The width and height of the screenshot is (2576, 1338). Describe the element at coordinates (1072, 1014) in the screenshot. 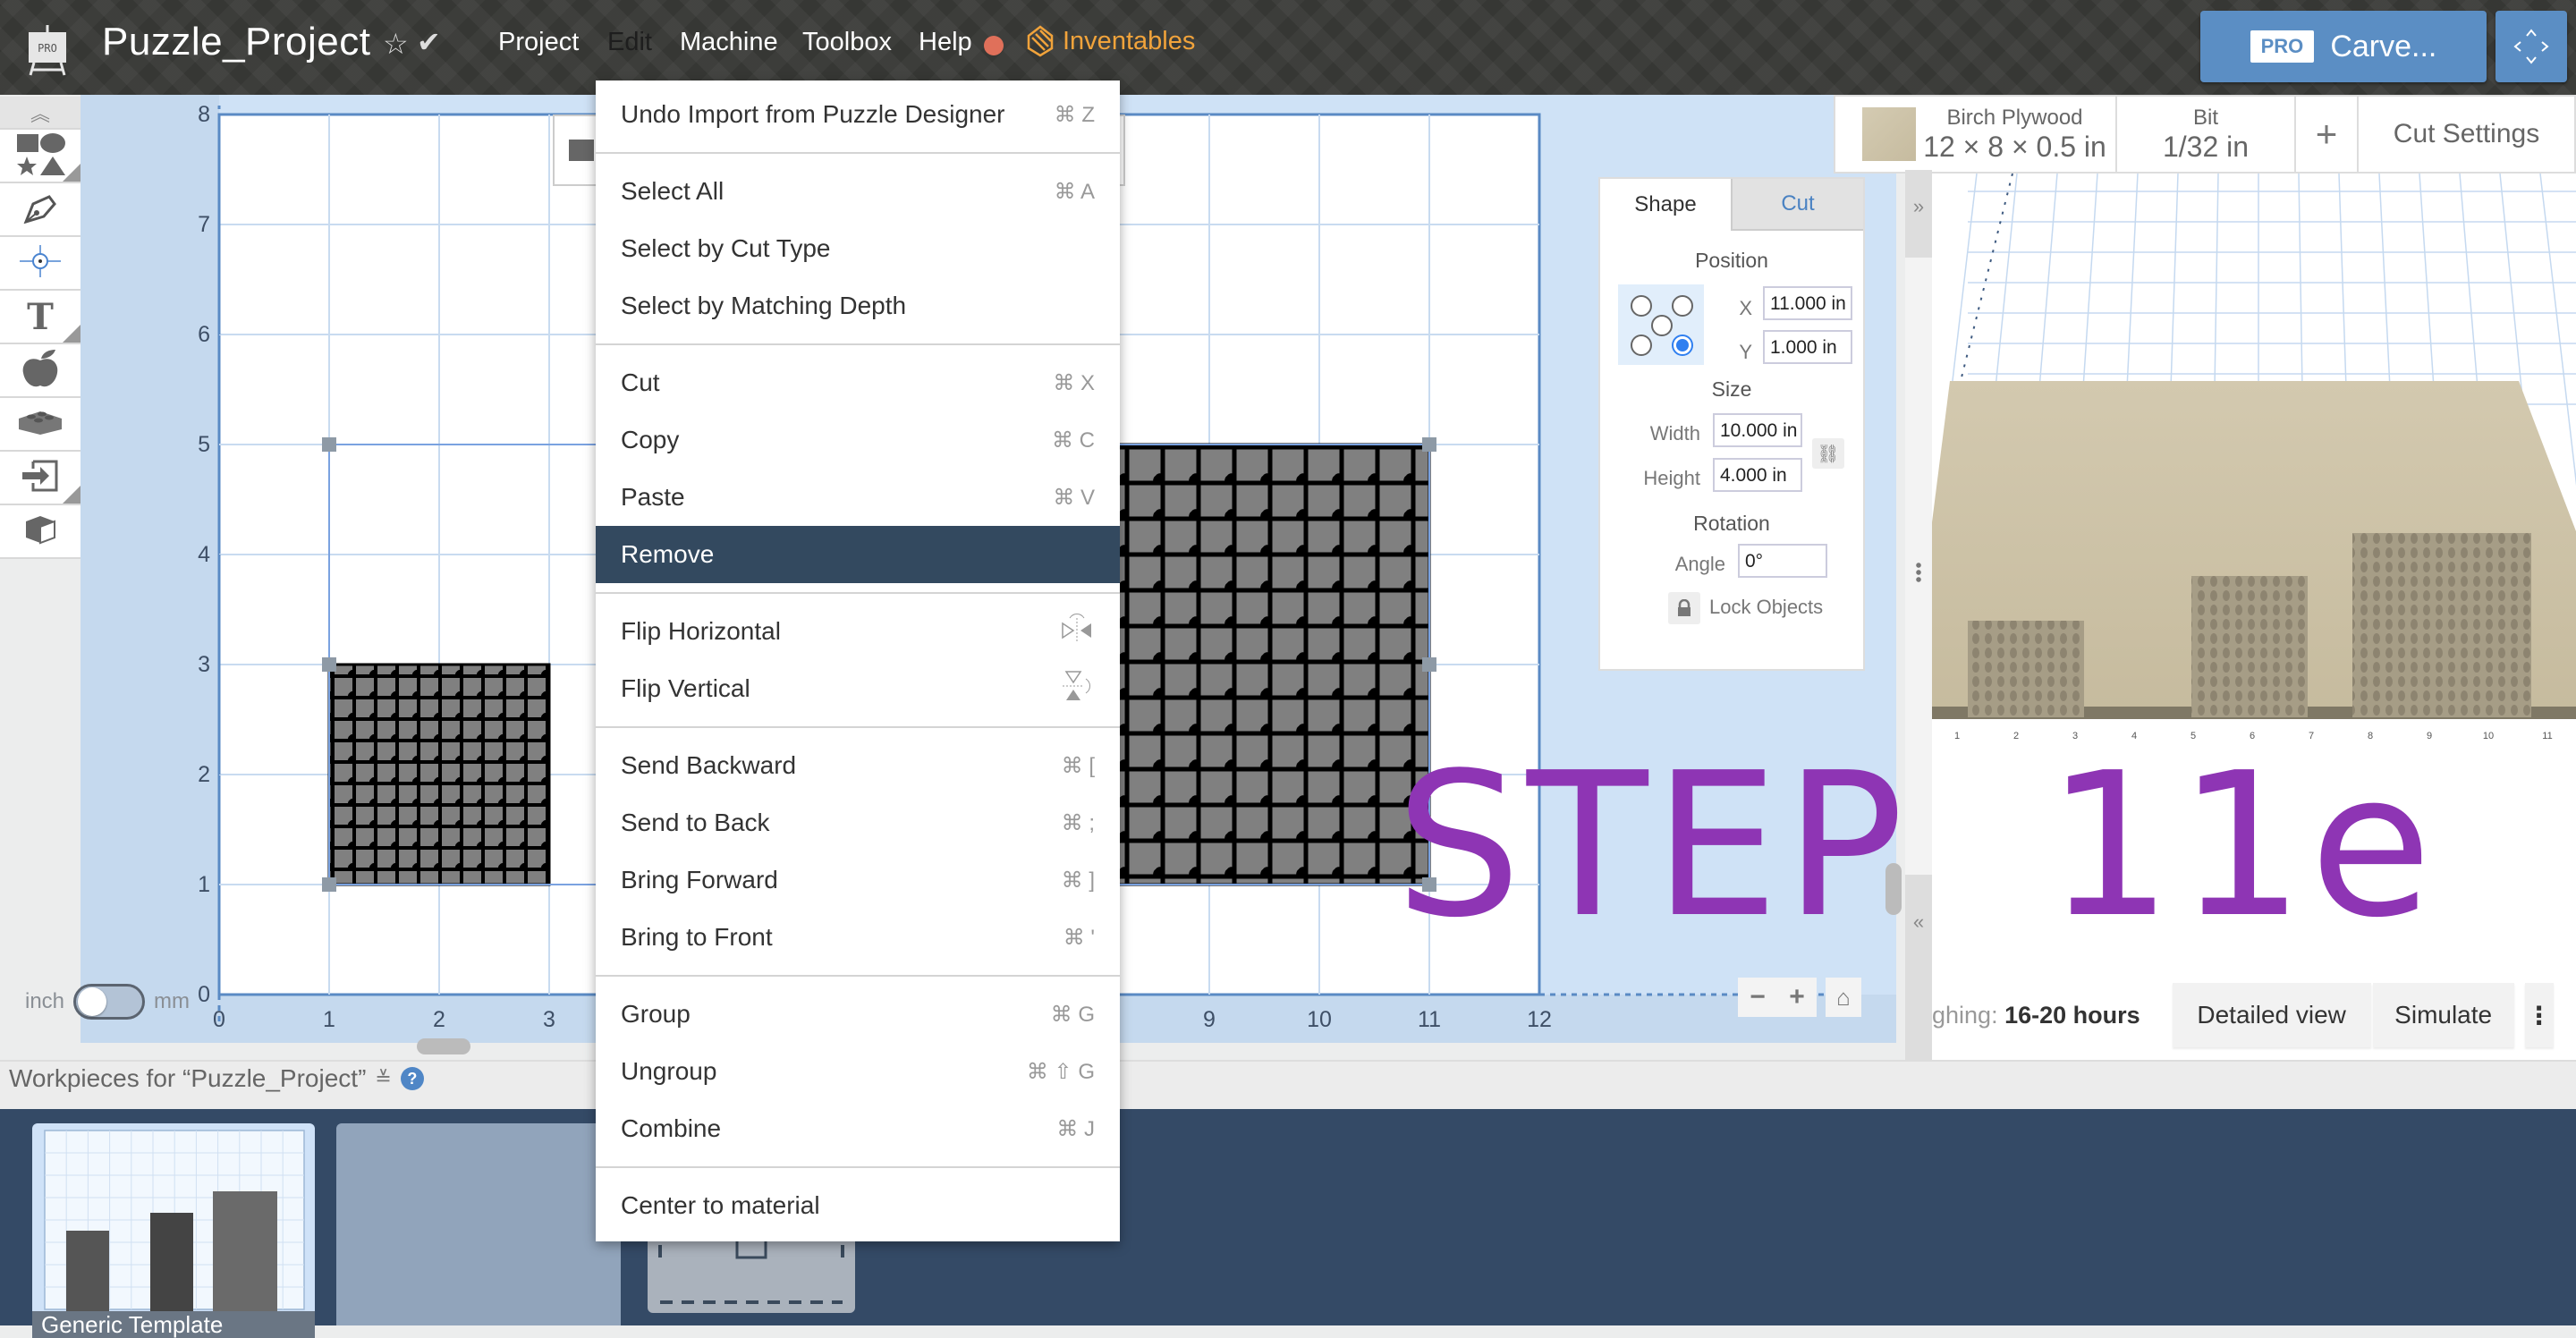

I see `menu-item-shortcut: ⌘ G` at that location.